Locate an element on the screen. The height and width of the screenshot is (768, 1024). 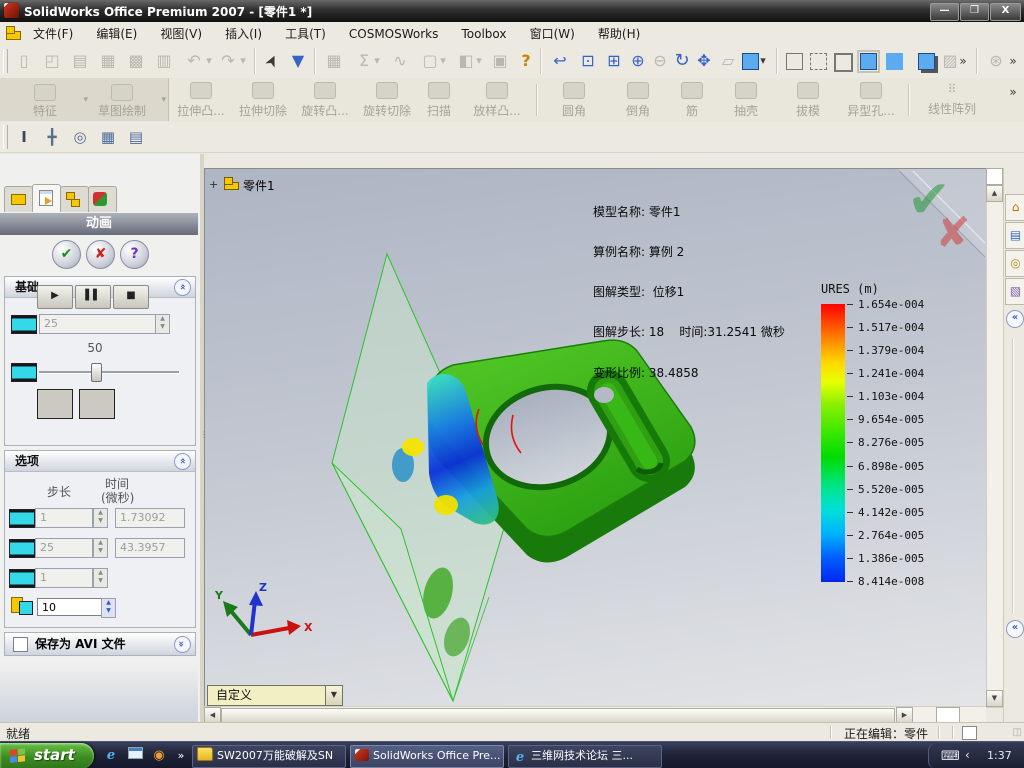
toolbar-overflow2-icon: » is located at coordinates (1013, 61).